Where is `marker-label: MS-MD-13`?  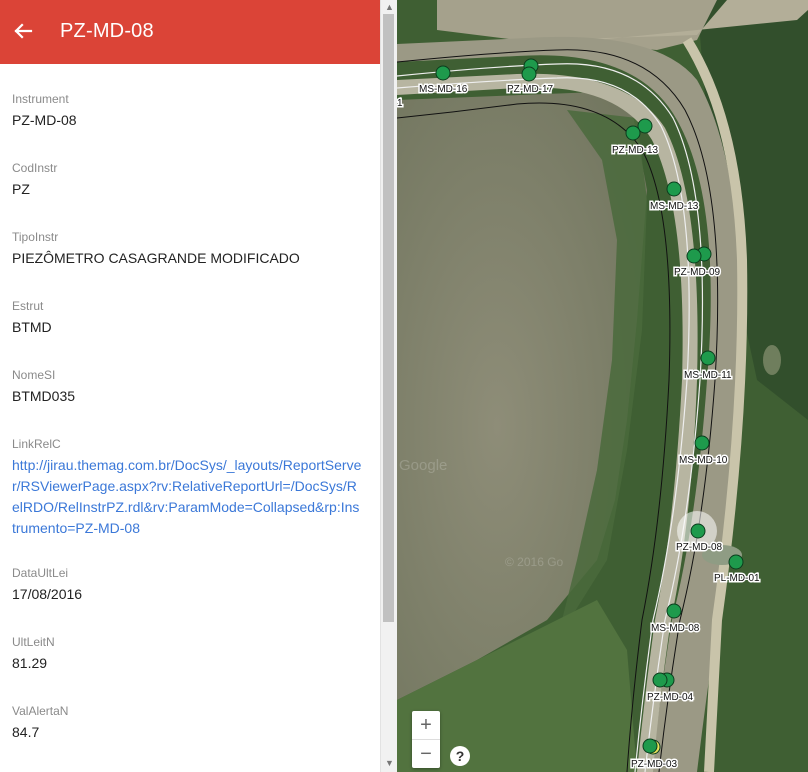 marker-label: MS-MD-13 is located at coordinates (674, 206).